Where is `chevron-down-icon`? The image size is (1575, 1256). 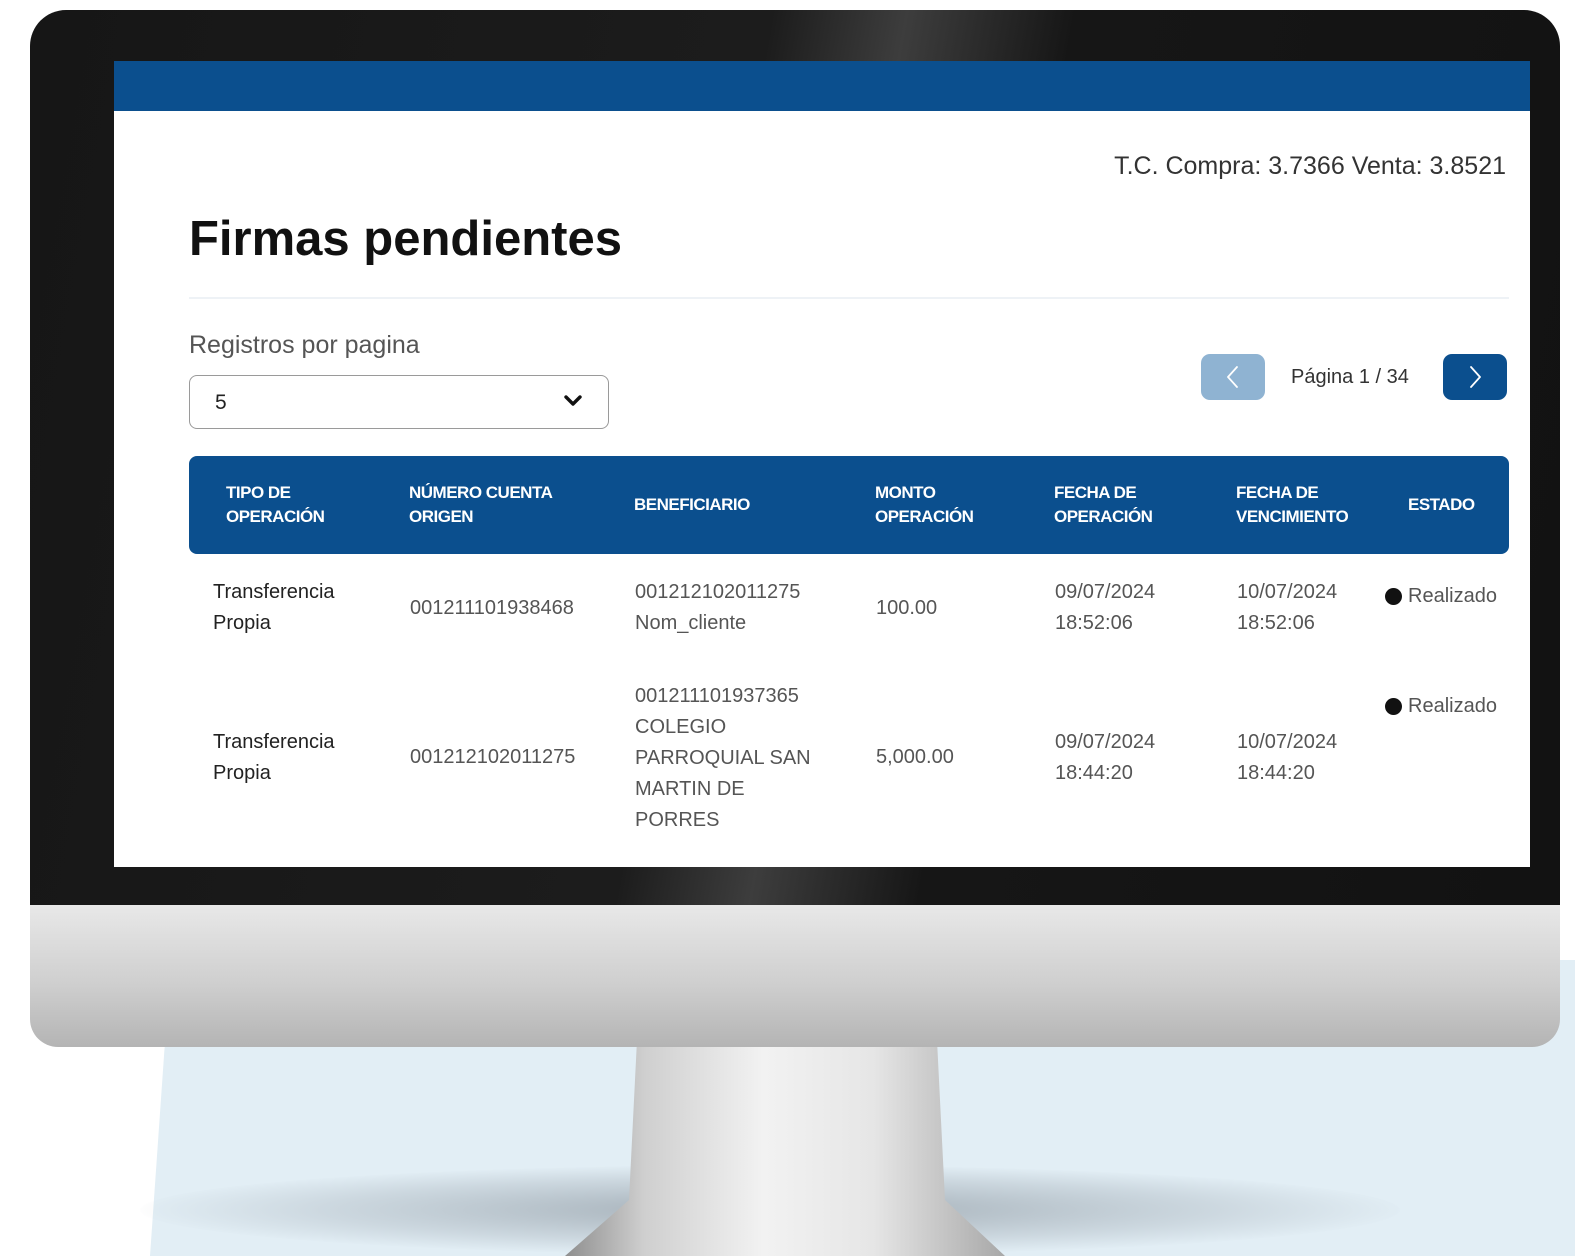 chevron-down-icon is located at coordinates (573, 400).